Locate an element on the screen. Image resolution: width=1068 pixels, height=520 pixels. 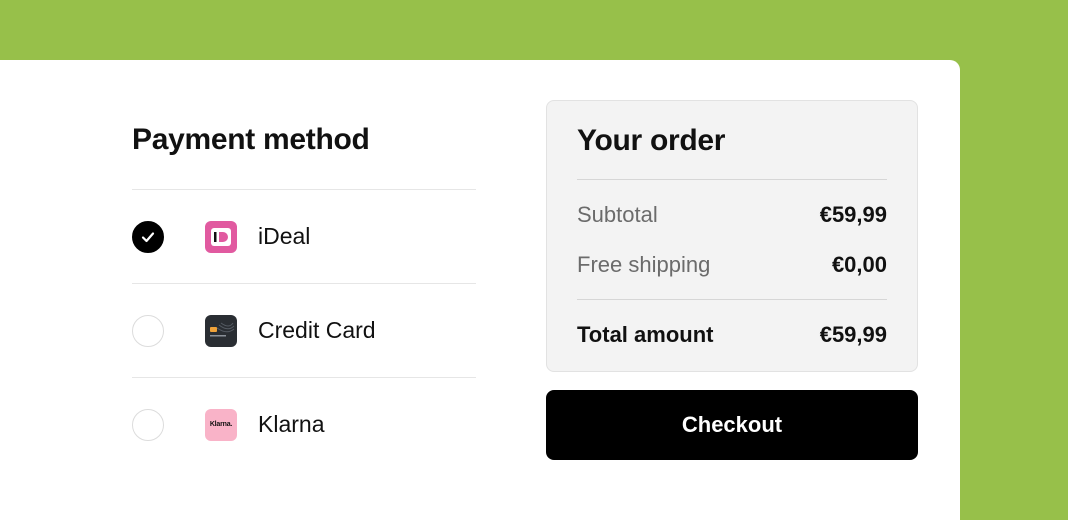
checkout-button: Checkout is located at coordinates (732, 425).